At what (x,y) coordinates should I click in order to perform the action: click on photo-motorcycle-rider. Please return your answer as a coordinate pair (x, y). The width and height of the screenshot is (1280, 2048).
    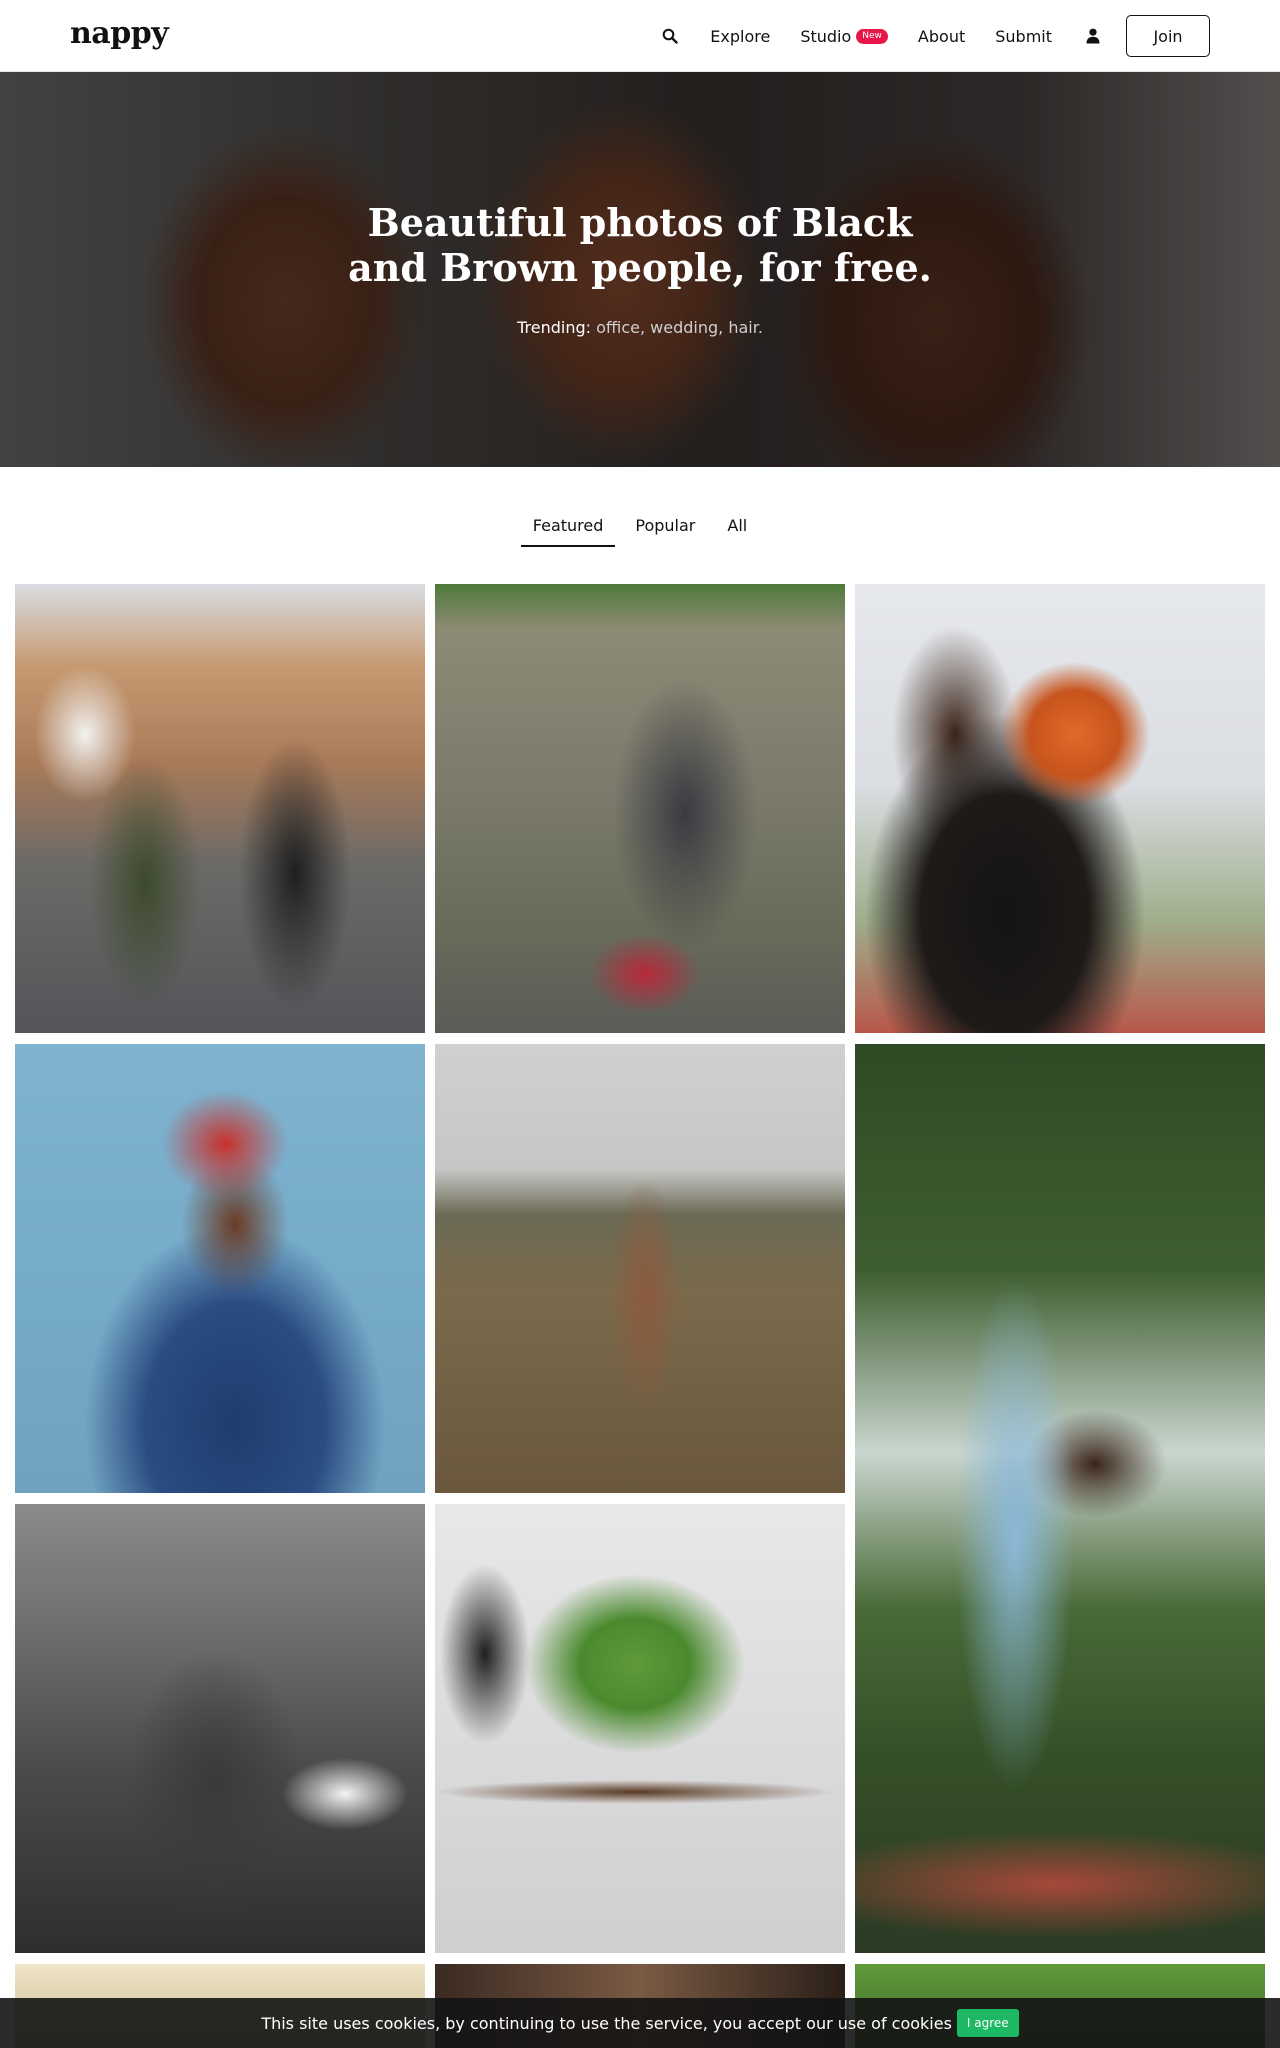
    Looking at the image, I should click on (640, 808).